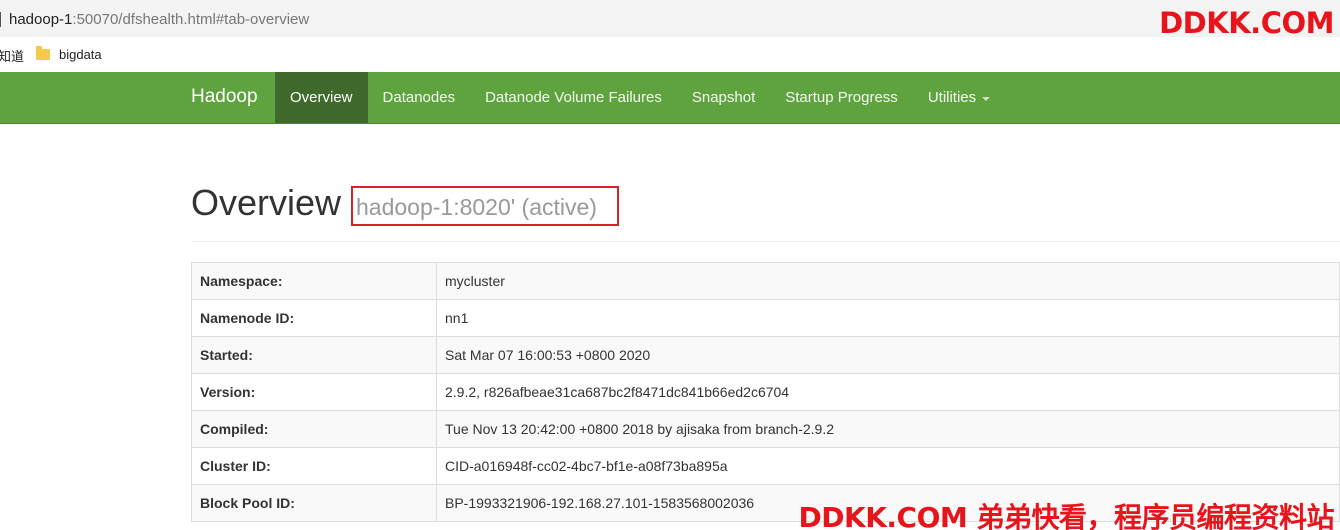 The width and height of the screenshot is (1340, 530). I want to click on row-value: Sat Mar 07 16:00:53 +0800 2020, so click(888, 355).